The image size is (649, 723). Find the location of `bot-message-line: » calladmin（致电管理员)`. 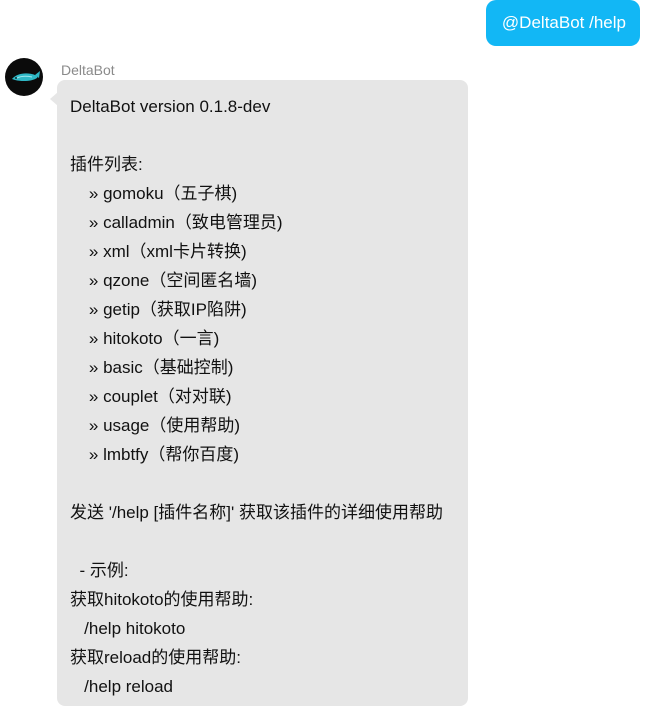

bot-message-line: » calladmin（致电管理员) is located at coordinates (176, 222).